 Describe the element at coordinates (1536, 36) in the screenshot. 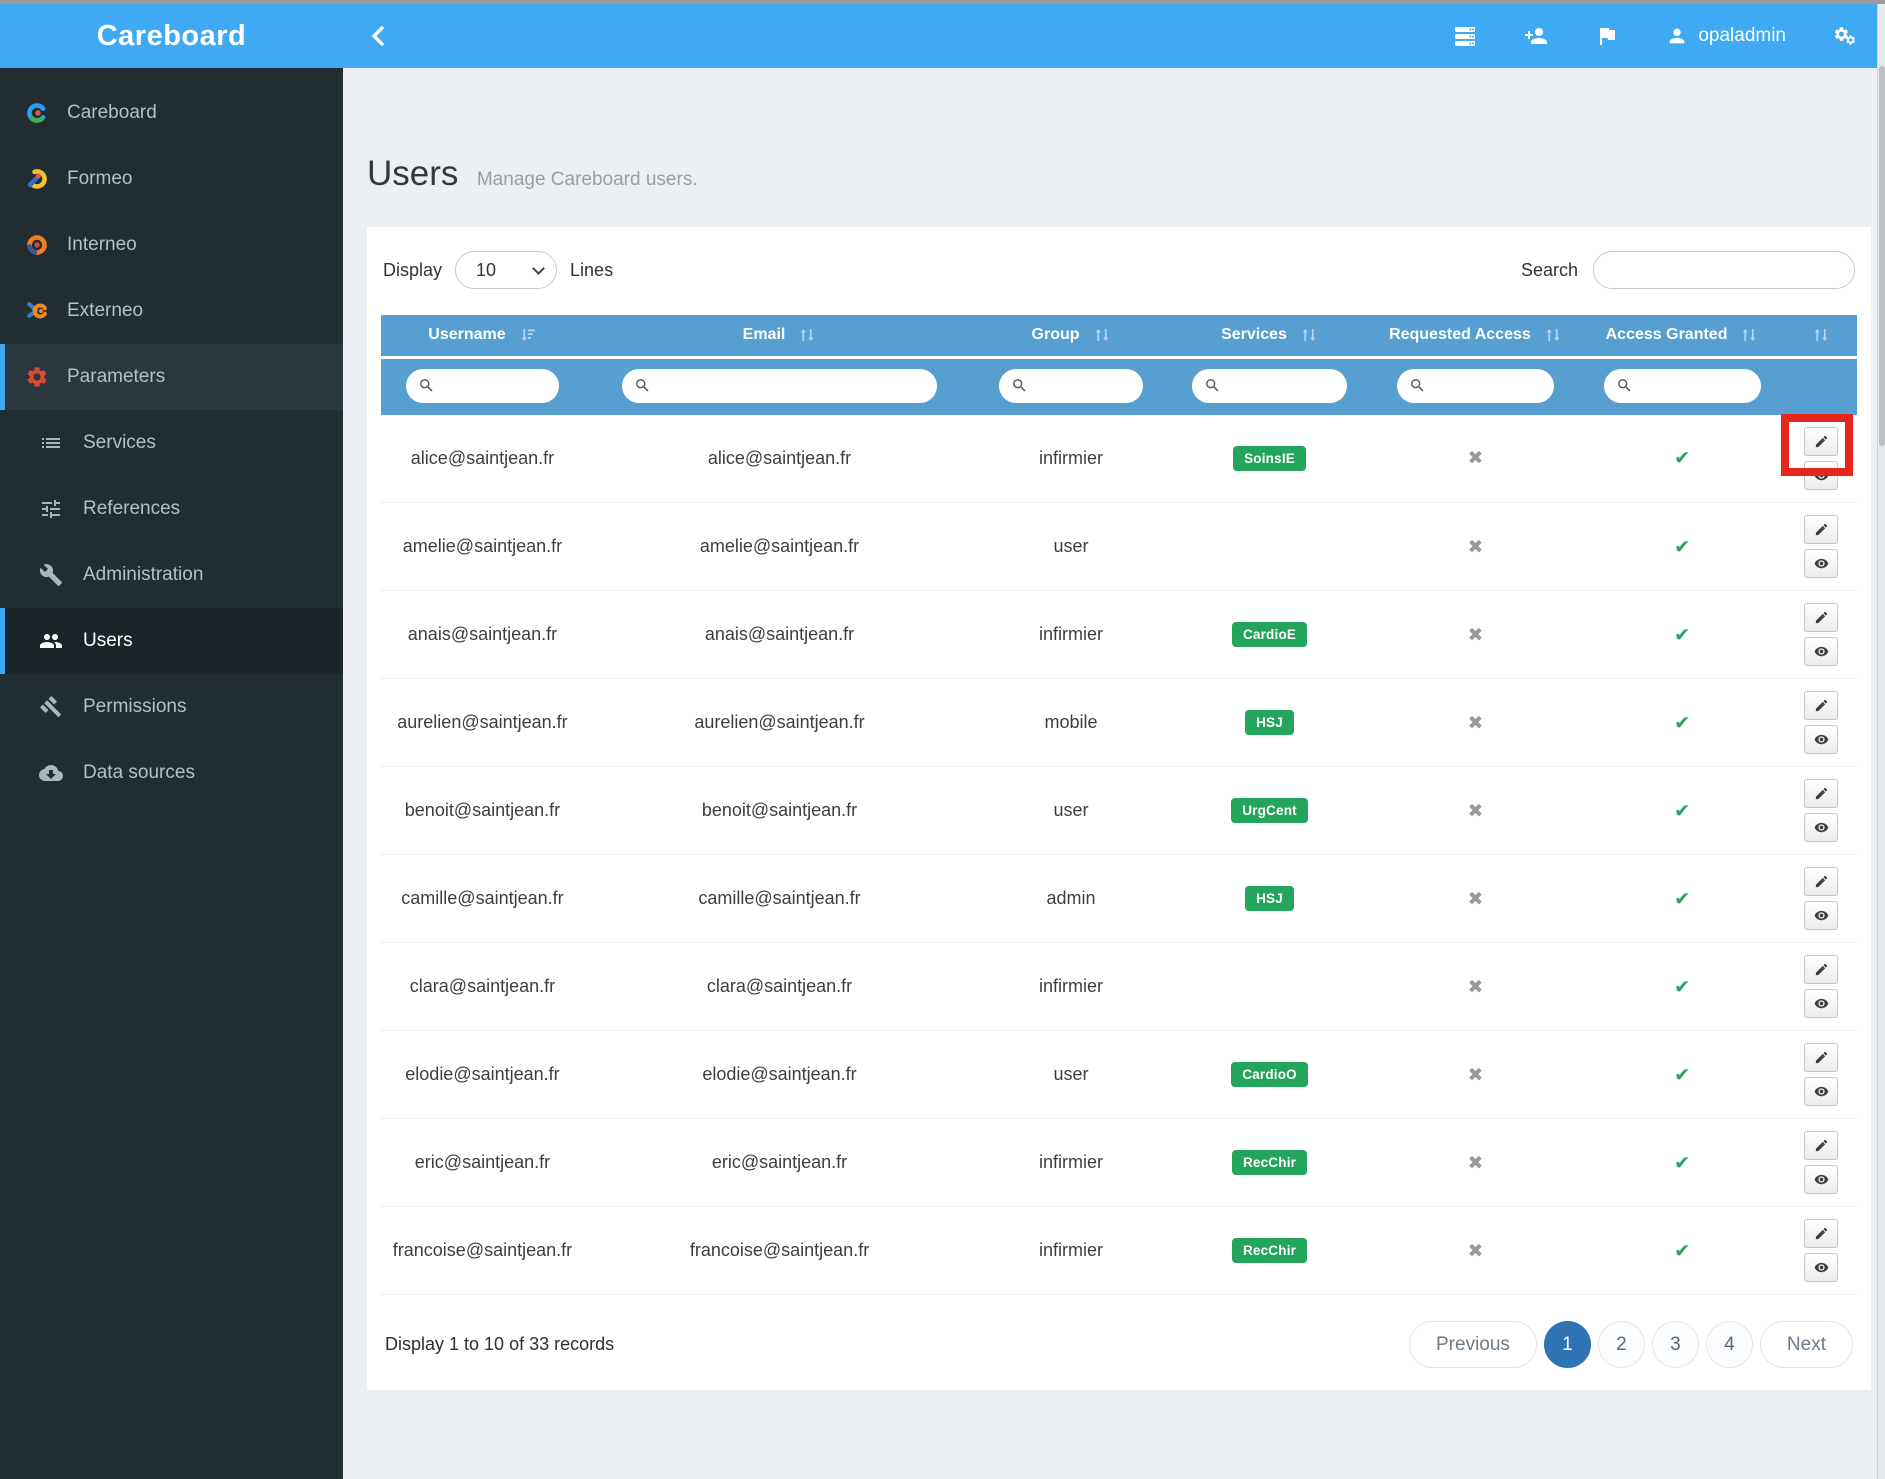

I see `add-user-button` at that location.